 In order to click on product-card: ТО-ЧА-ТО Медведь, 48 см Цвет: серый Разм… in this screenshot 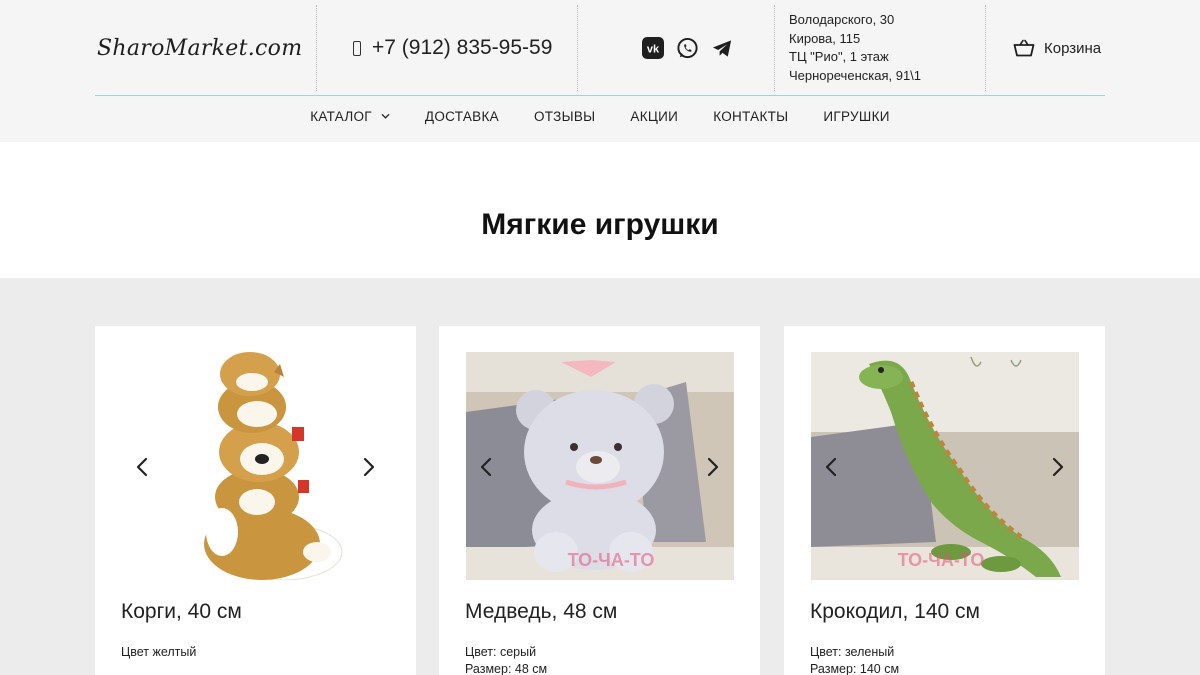, I will do `click(599, 500)`.